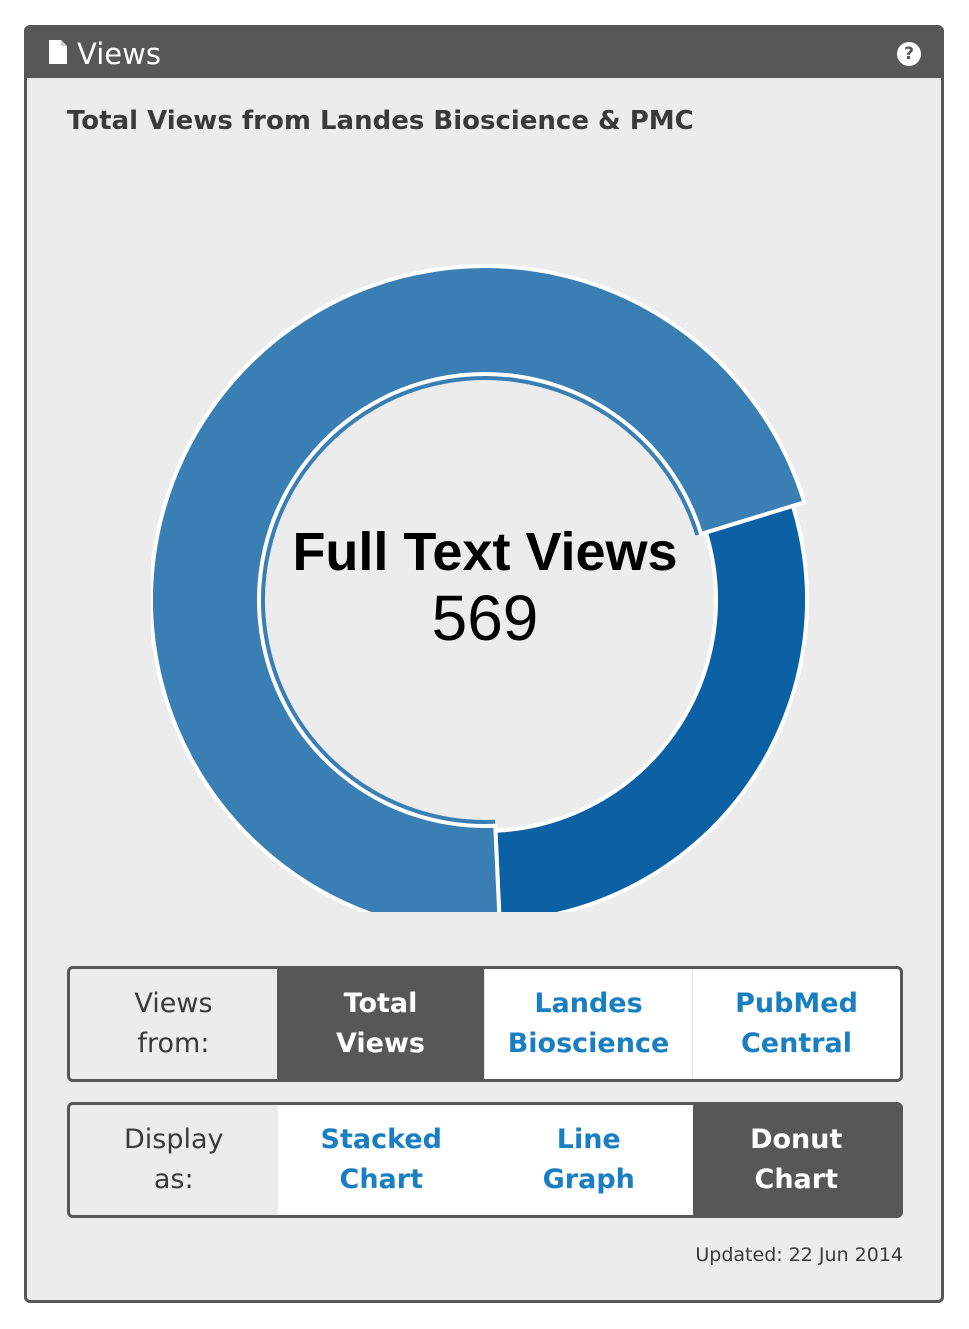 The image size is (969, 1329). Describe the element at coordinates (484, 552) in the screenshot. I see `donut-center-label: Full Text Views` at that location.